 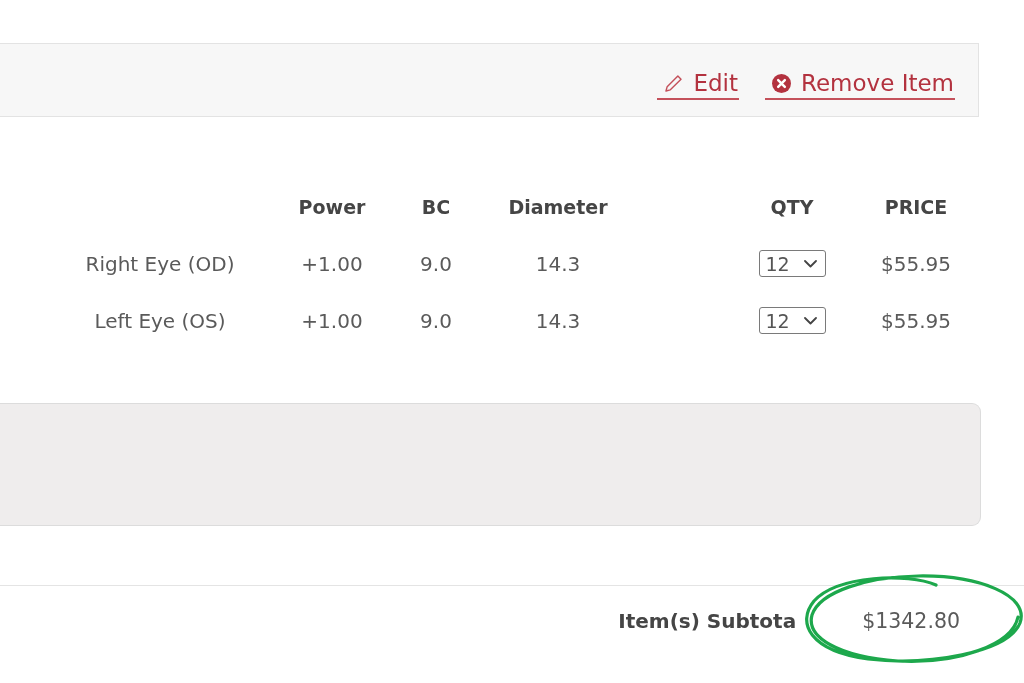 What do you see at coordinates (698, 85) in the screenshot?
I see `edit-link: Edit` at bounding box center [698, 85].